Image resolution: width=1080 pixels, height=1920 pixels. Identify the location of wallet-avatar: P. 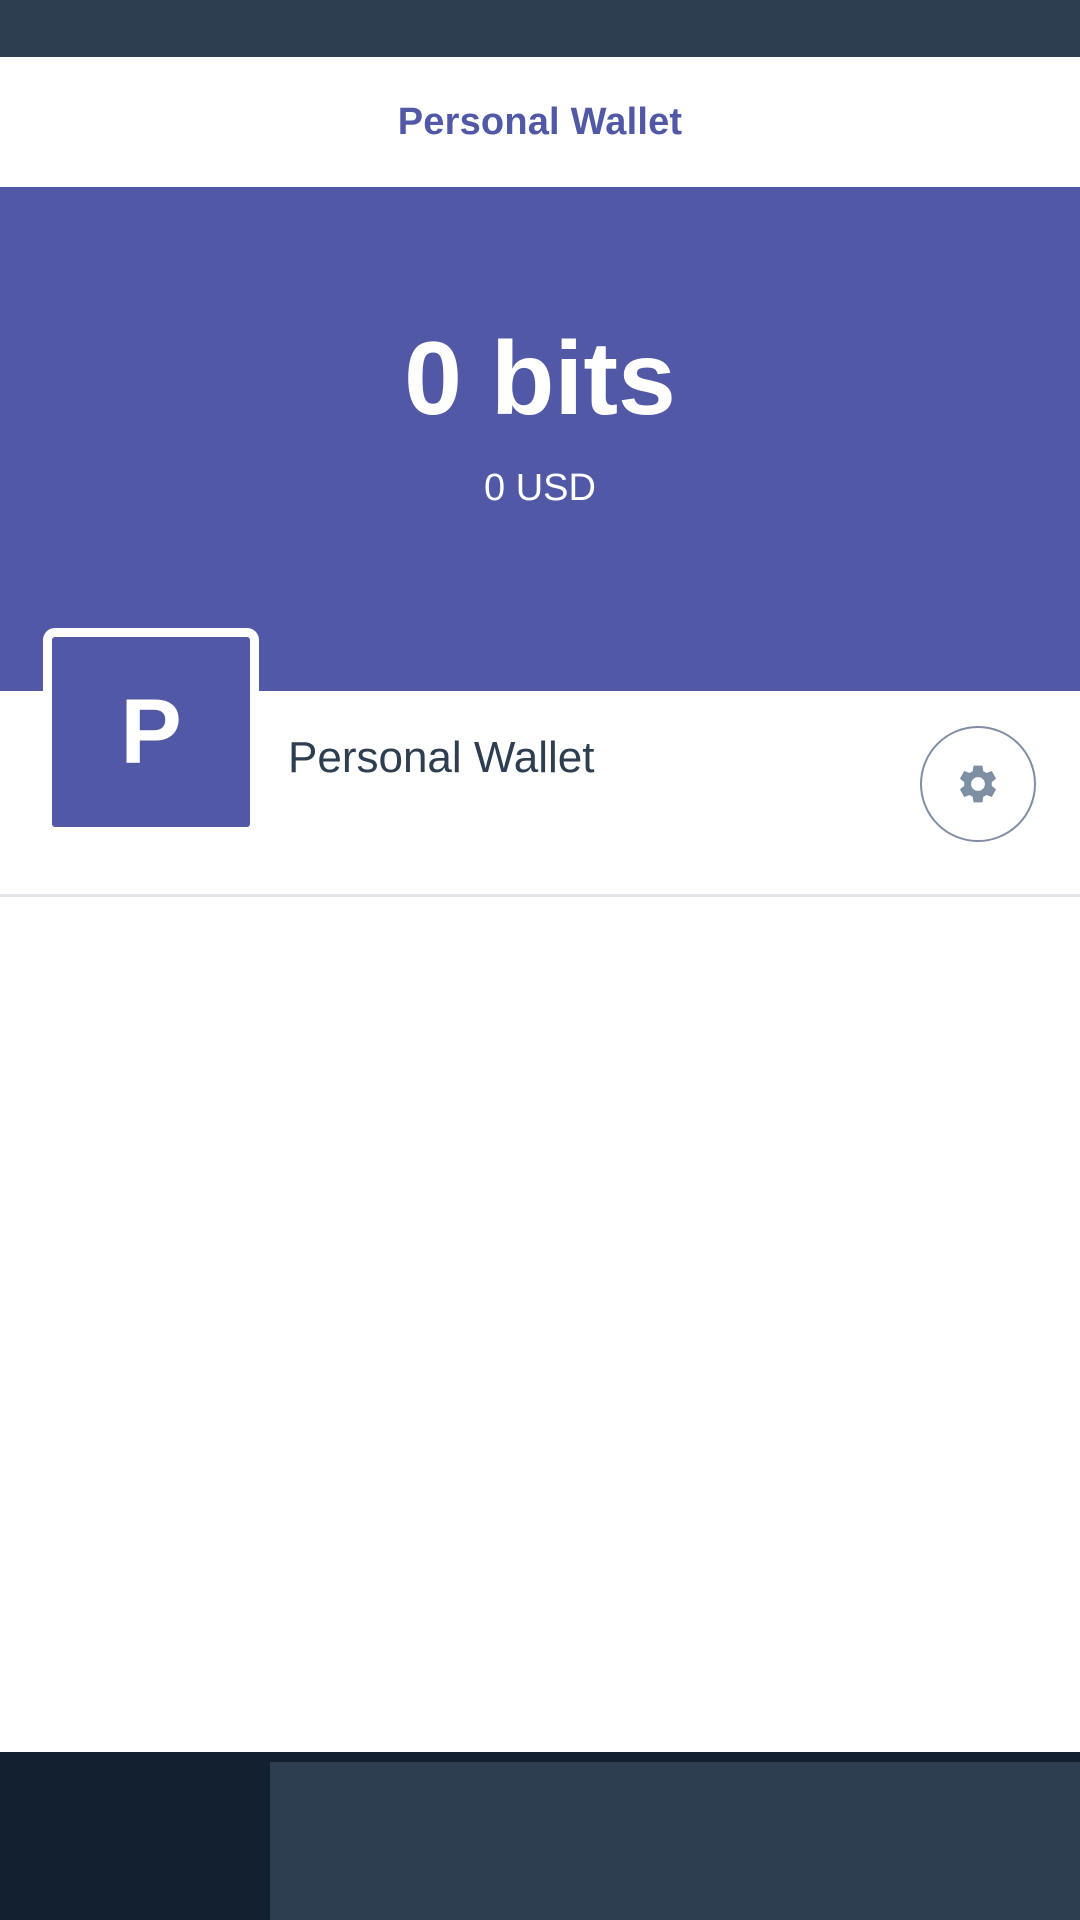
(151, 732).